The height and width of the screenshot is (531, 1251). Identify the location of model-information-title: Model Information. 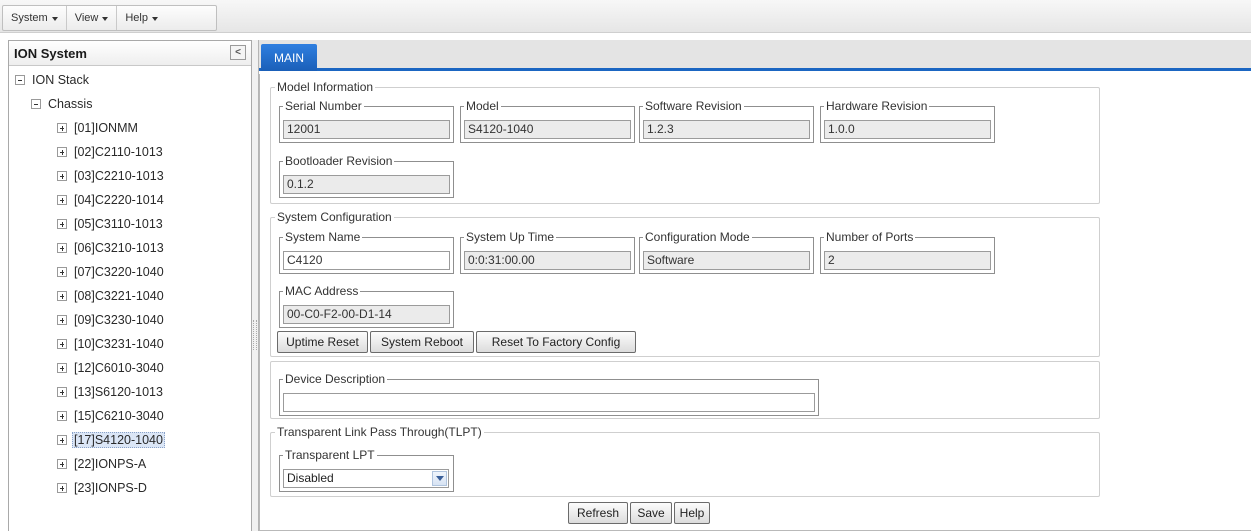
(325, 87).